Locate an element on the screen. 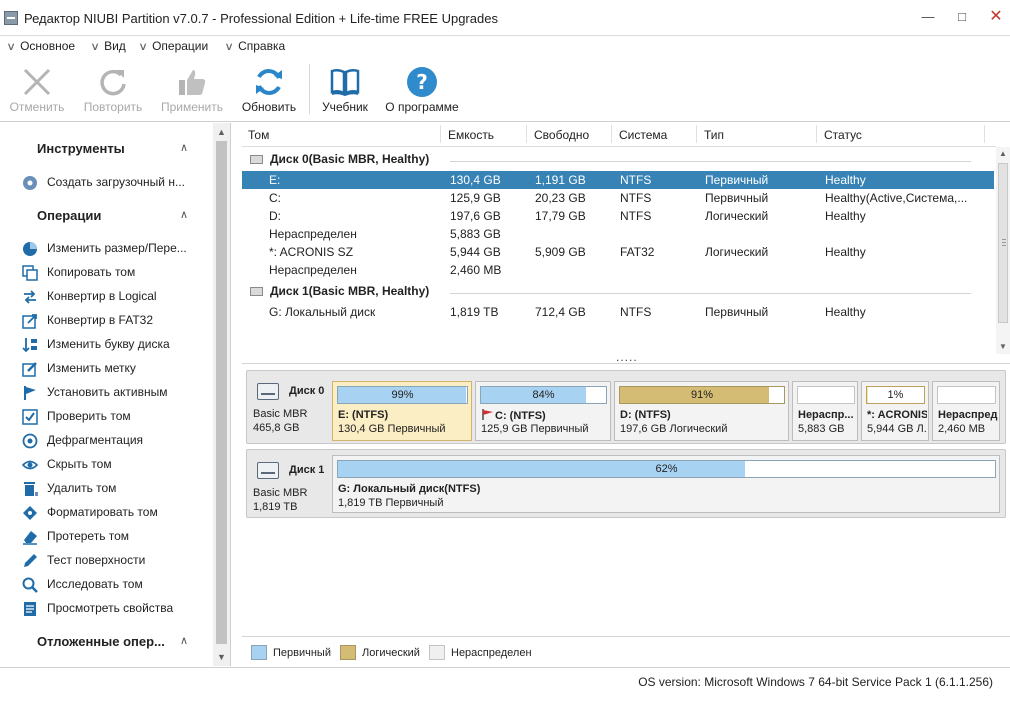 This screenshot has width=1010, height=704. defrag-icon is located at coordinates (30, 441).